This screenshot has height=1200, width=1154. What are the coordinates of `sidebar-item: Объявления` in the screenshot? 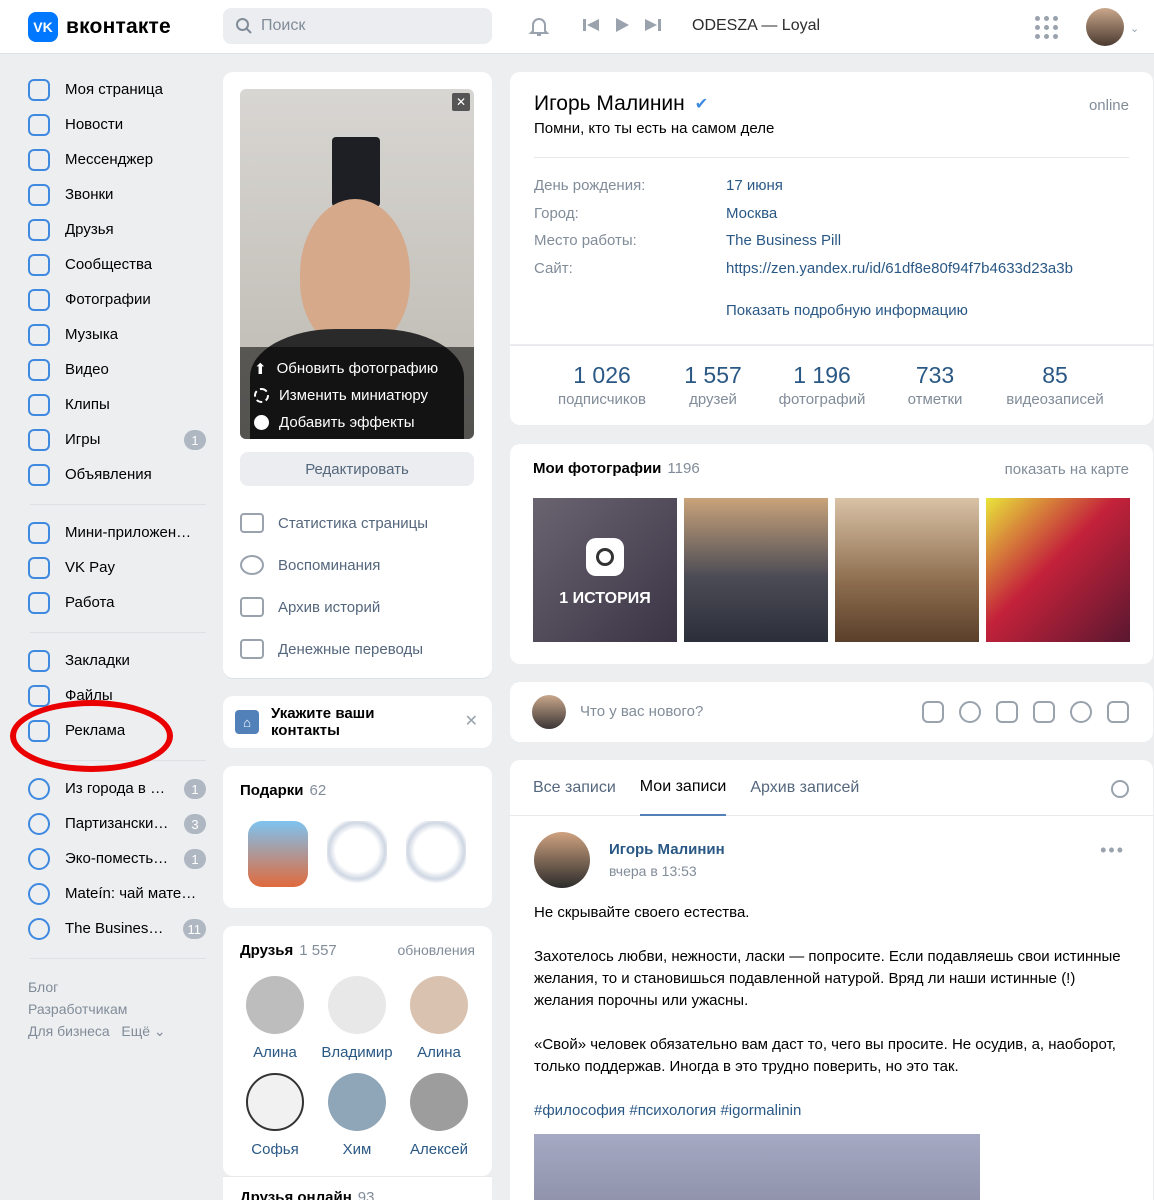 It's located at (118, 474).